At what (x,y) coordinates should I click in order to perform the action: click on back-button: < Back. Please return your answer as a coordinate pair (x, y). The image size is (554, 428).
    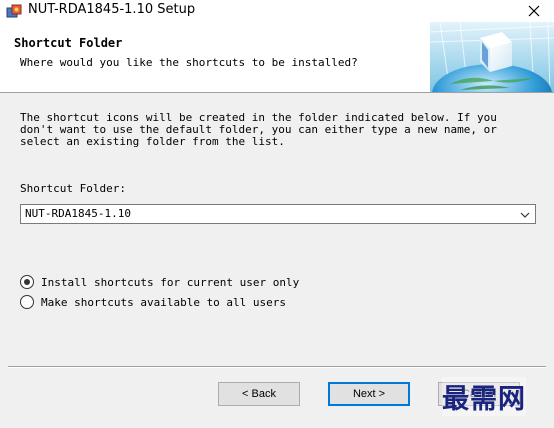
    Looking at the image, I should click on (259, 394).